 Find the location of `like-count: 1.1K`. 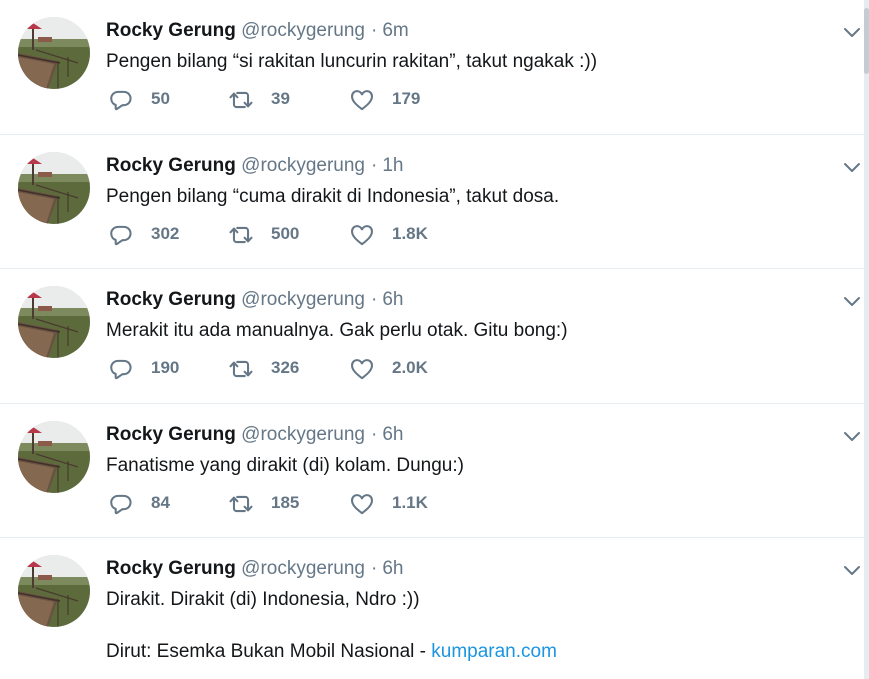

like-count: 1.1K is located at coordinates (410, 502).